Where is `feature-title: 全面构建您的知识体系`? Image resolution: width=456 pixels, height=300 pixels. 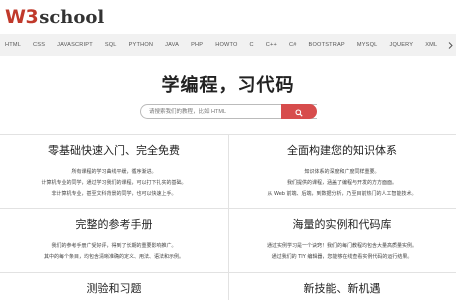
feature-title: 全面构建您的知识体系 is located at coordinates (342, 150).